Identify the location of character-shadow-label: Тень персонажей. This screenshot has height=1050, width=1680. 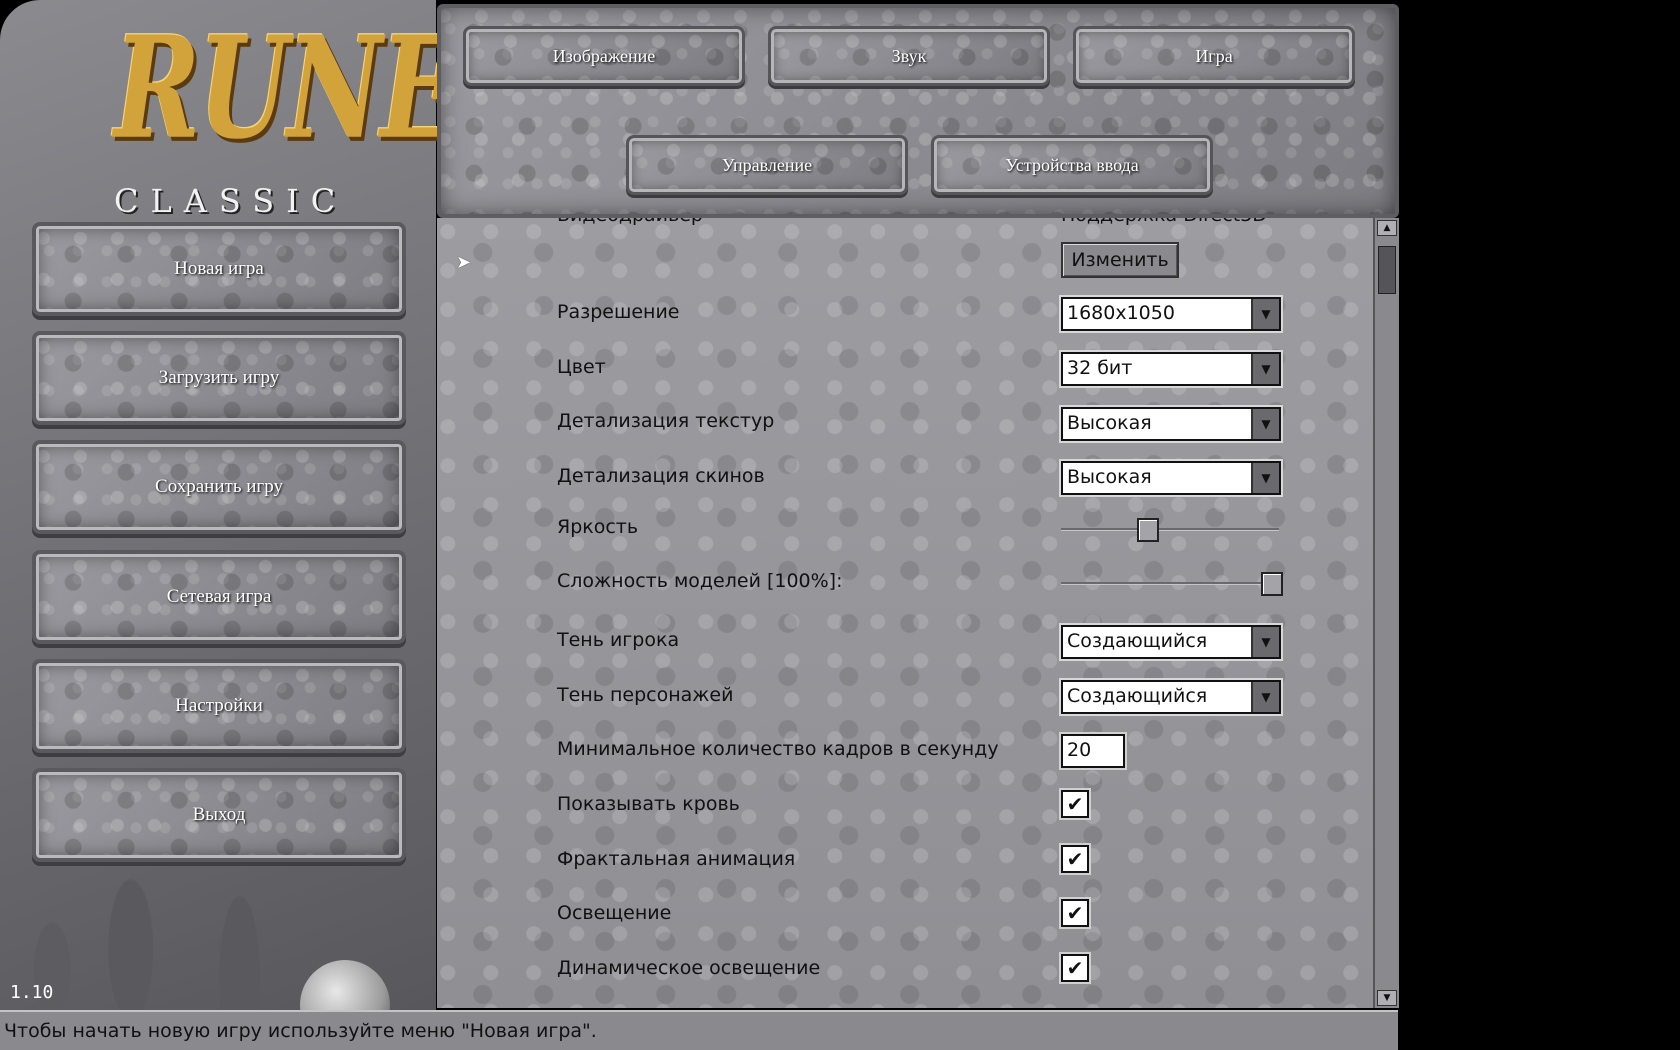
(645, 695).